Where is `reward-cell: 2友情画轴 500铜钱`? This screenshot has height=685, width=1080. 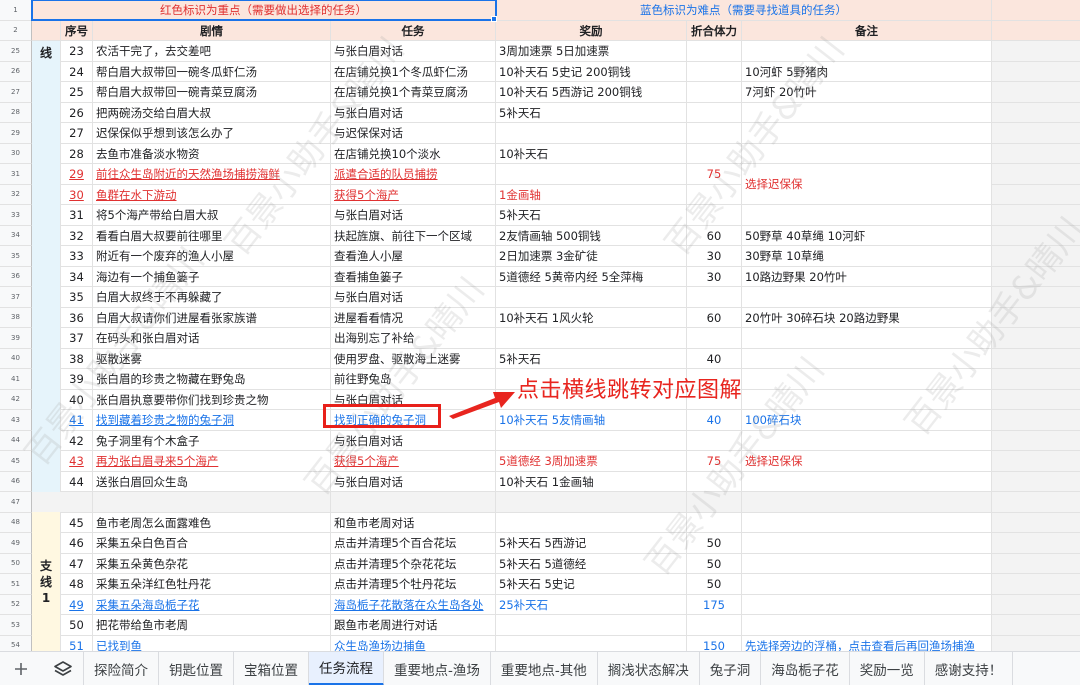
reward-cell: 2友情画轴 500铜钱 is located at coordinates (591, 235).